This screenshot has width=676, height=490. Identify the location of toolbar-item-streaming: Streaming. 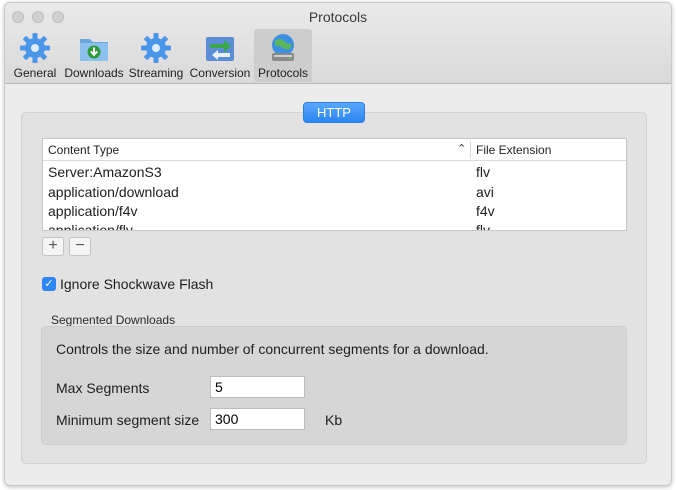
(156, 55).